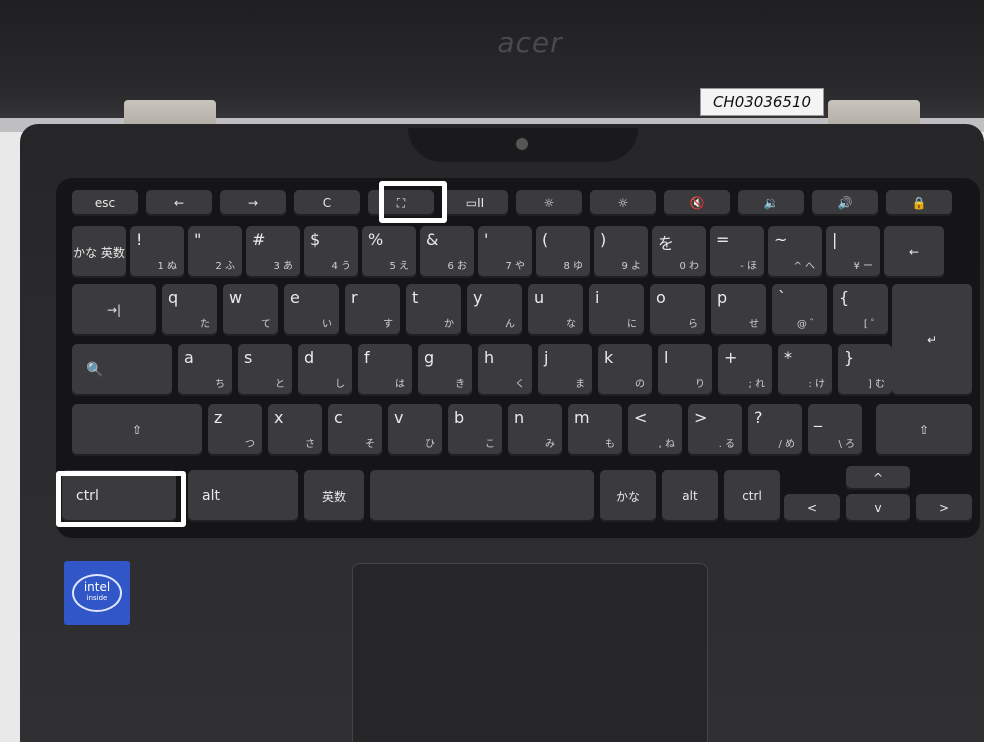 Image resolution: width=984 pixels, height=742 pixels. I want to click on row4-key-0-label: ⇧, so click(137, 430).